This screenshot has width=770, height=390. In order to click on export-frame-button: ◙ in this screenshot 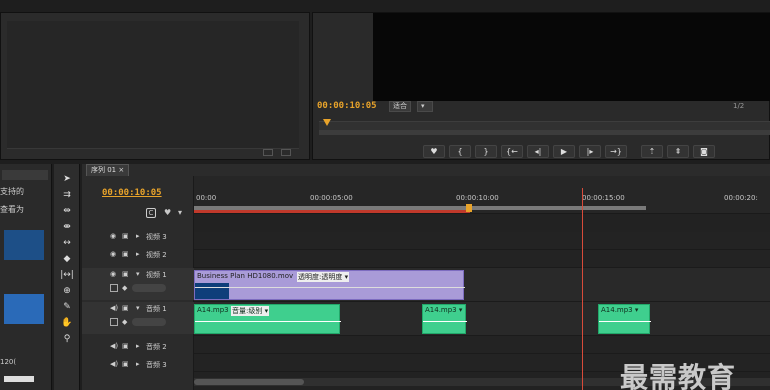, I will do `click(704, 151)`.